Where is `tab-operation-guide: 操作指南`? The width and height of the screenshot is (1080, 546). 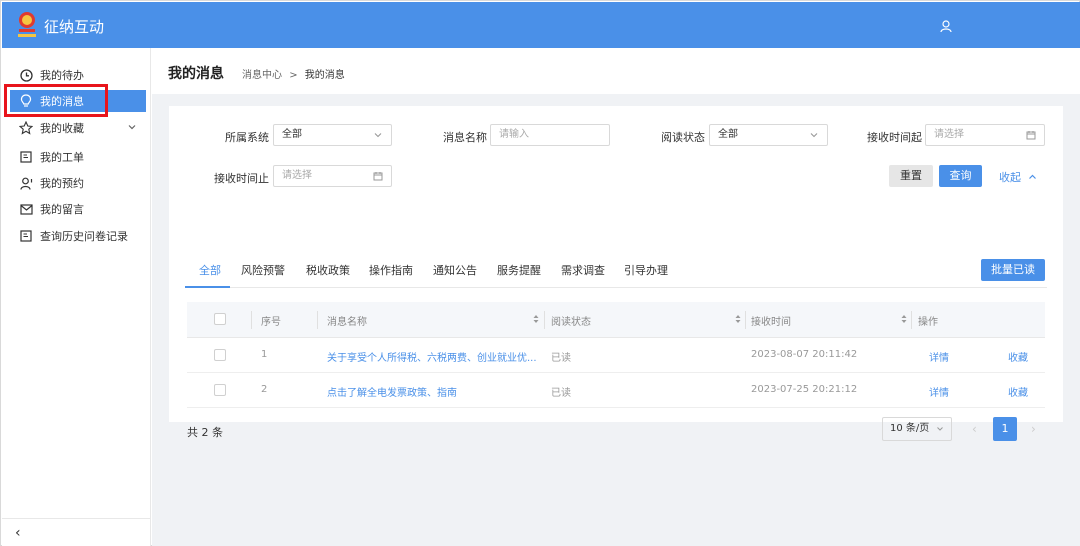 tab-operation-guide: 操作指南 is located at coordinates (391, 270).